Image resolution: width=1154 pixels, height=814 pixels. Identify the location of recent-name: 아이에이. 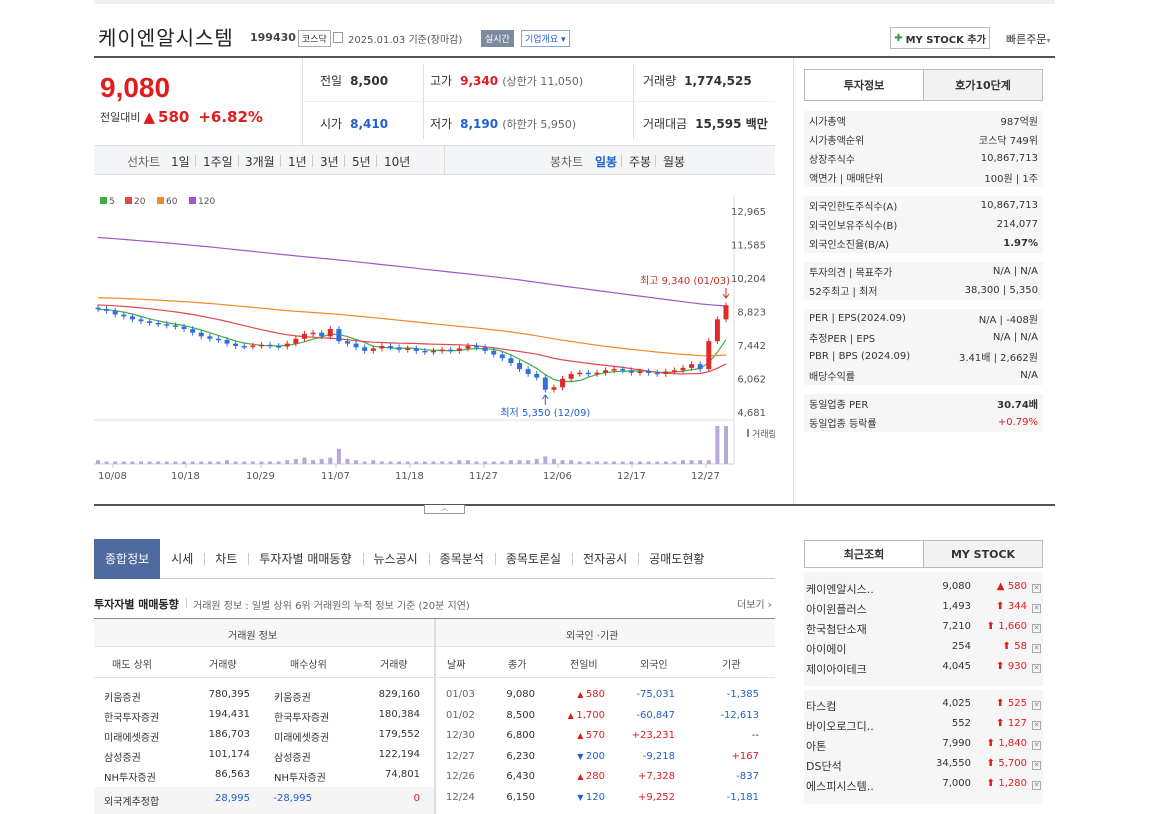
(826, 649).